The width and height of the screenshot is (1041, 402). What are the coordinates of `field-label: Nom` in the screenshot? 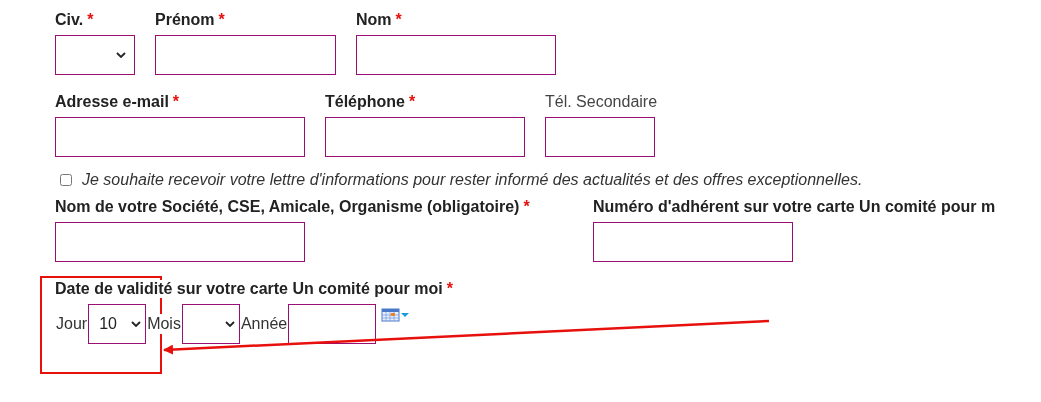 It's located at (374, 20).